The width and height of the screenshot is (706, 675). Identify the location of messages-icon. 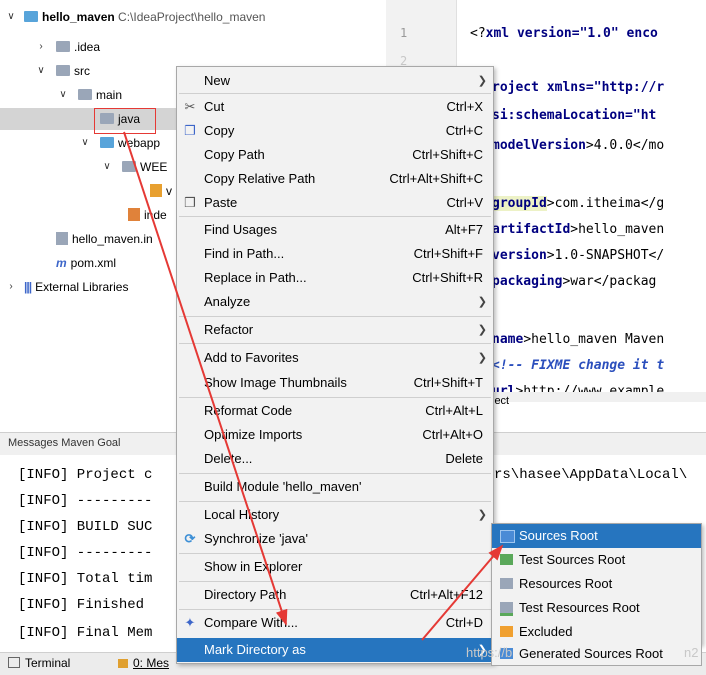
(123, 663).